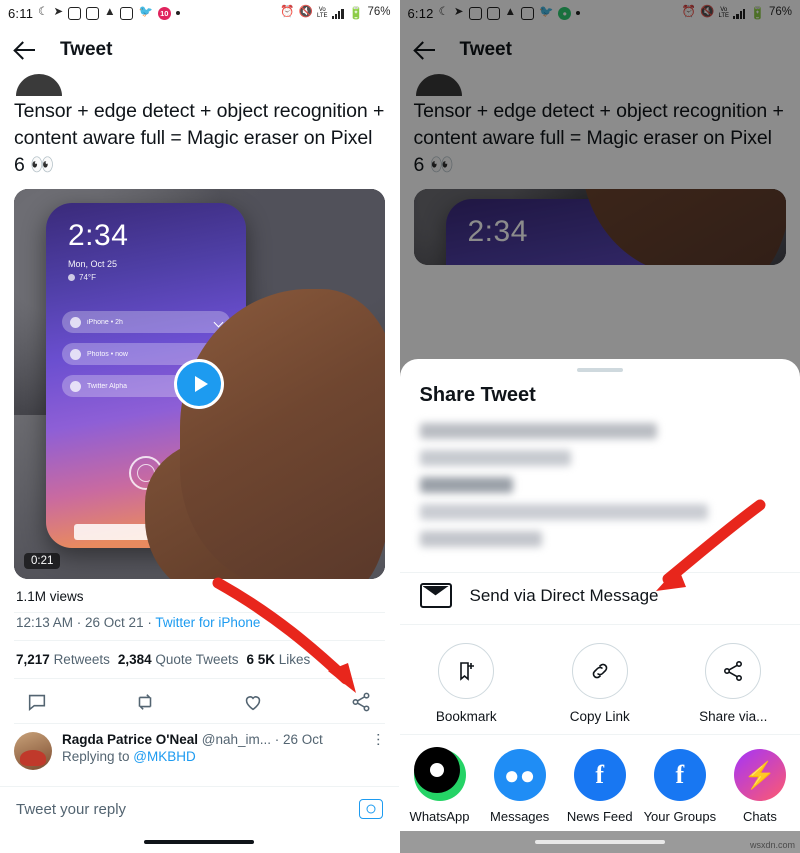 The height and width of the screenshot is (853, 800). I want to click on stat-quotes-count: 2,384, so click(134, 659).